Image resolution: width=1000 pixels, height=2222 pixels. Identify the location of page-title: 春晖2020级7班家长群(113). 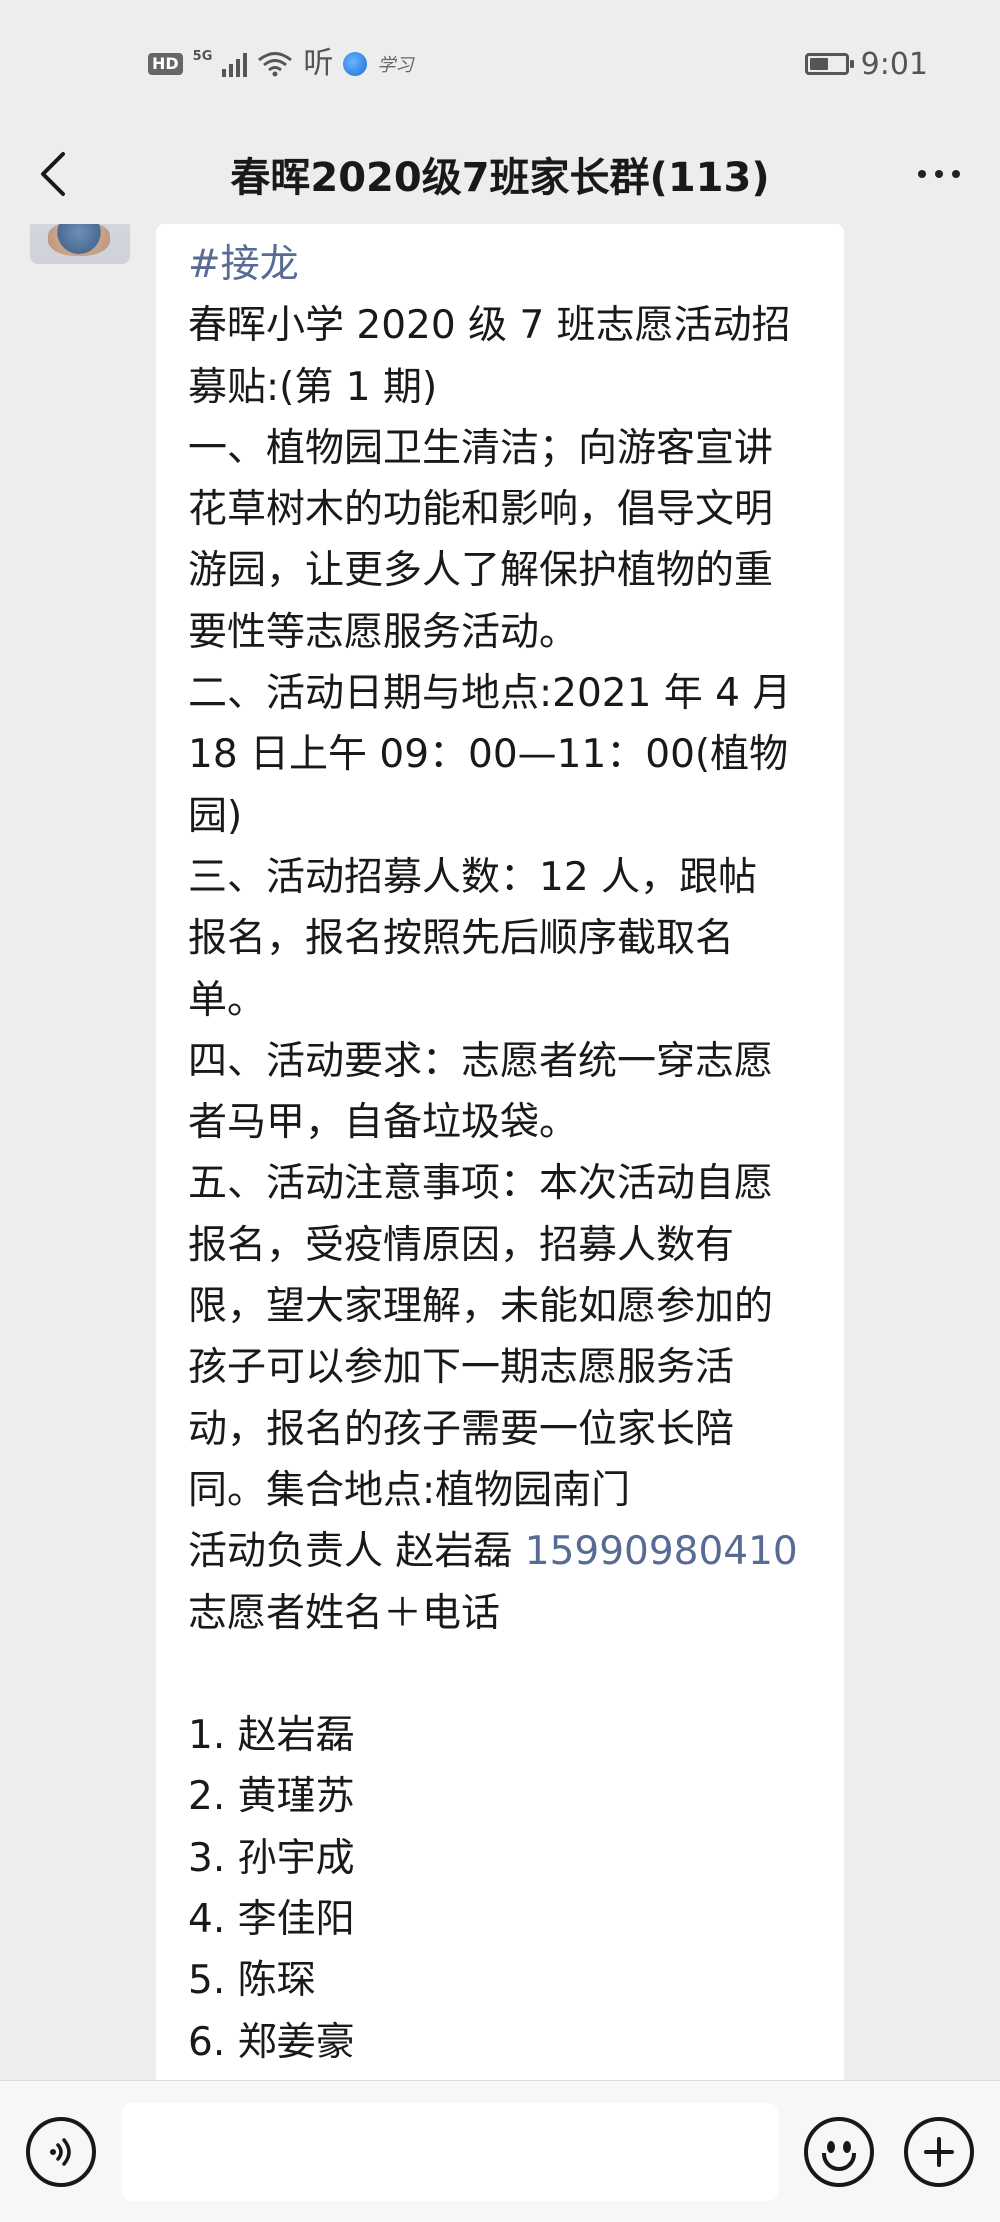
(500, 178).